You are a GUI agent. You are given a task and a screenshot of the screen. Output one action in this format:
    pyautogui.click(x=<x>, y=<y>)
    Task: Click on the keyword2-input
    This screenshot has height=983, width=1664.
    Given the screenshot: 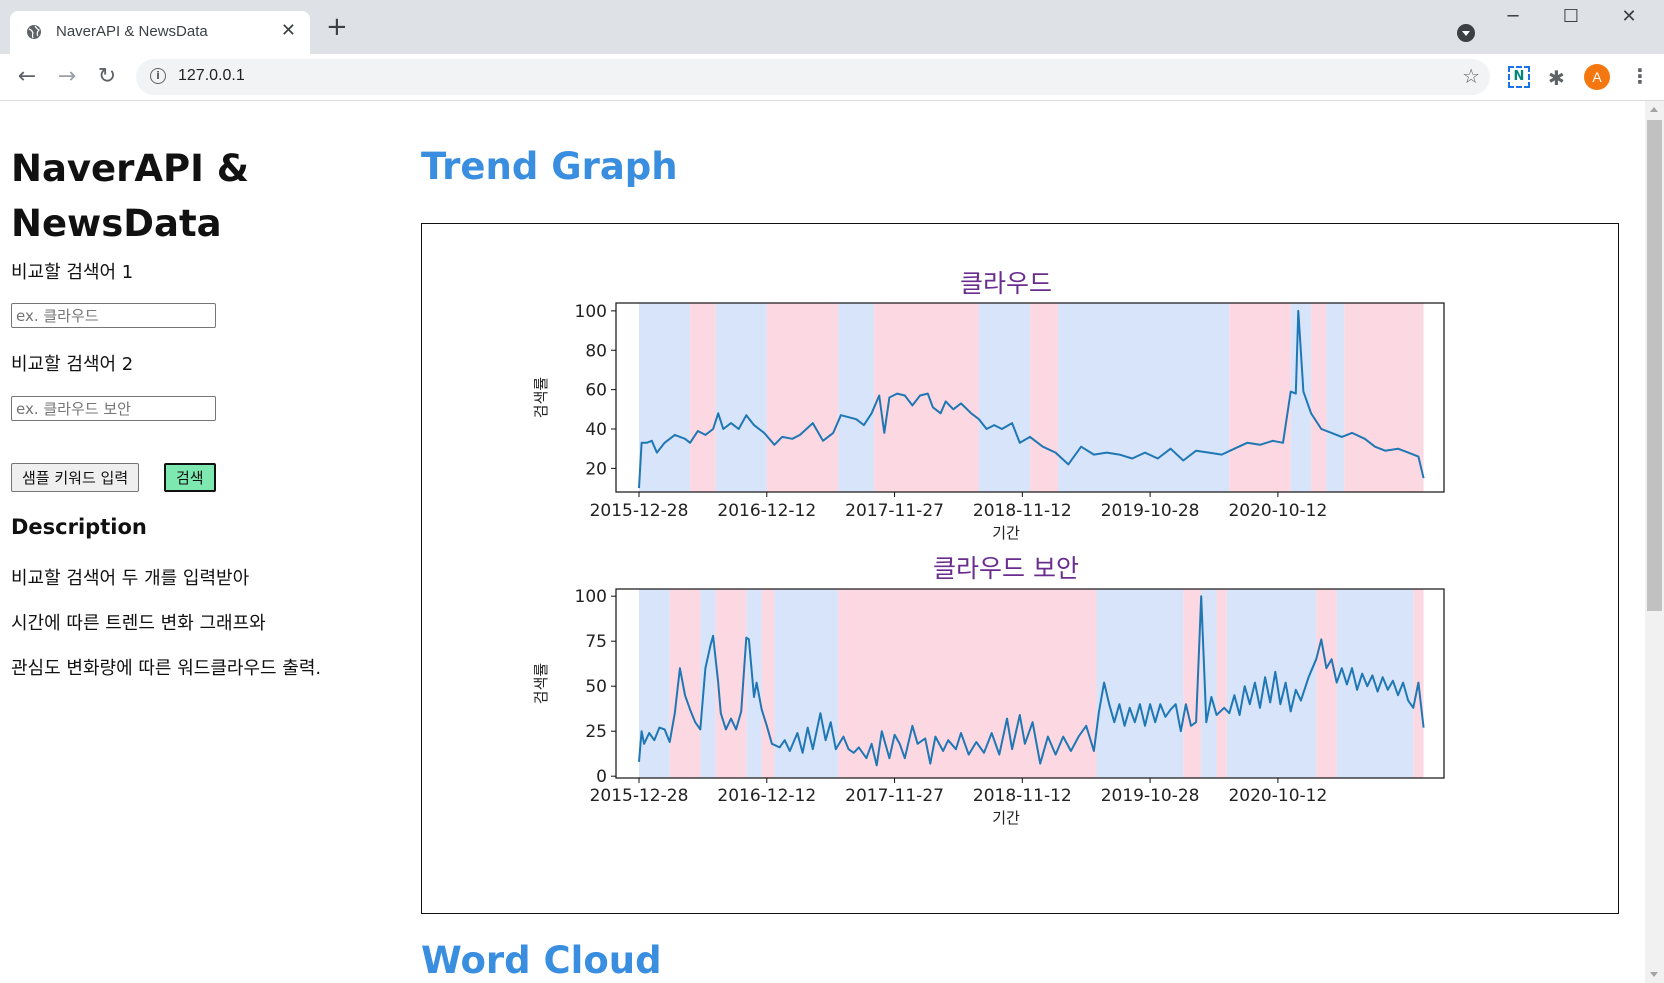 What is the action you would take?
    pyautogui.click(x=113, y=408)
    